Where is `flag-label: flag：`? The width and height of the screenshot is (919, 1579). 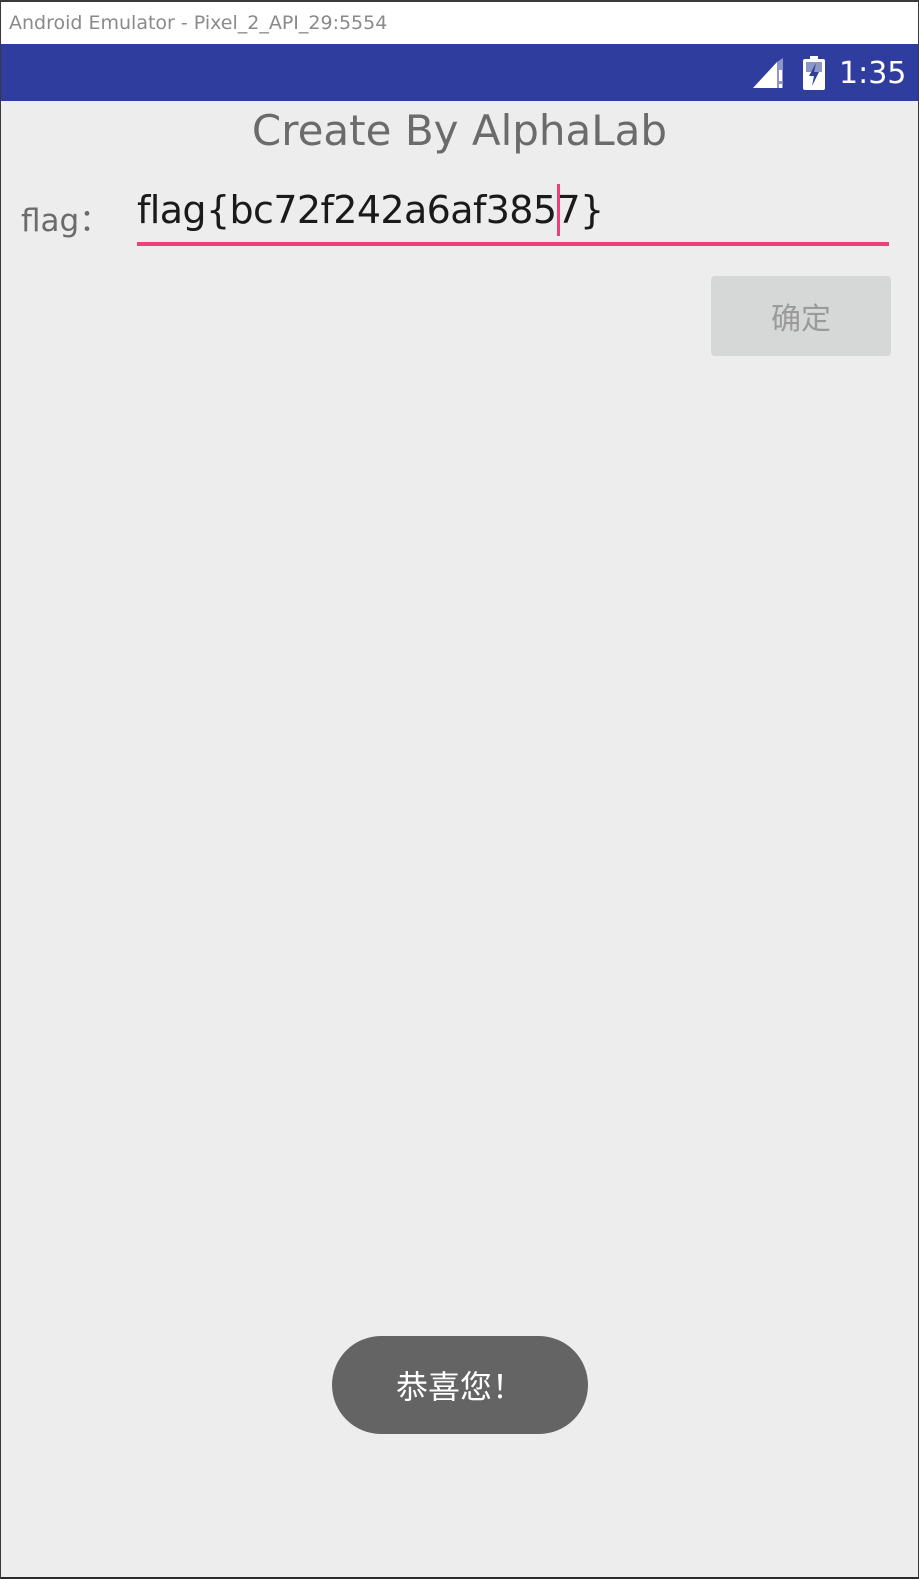
flag-label: flag： is located at coordinates (66, 221).